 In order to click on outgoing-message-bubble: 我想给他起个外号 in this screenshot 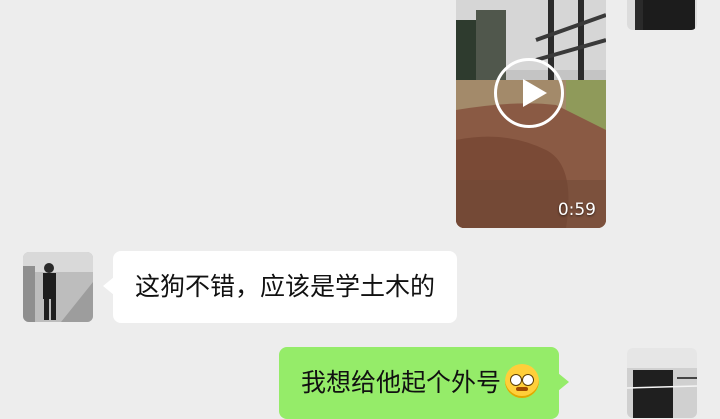, I will do `click(424, 383)`.